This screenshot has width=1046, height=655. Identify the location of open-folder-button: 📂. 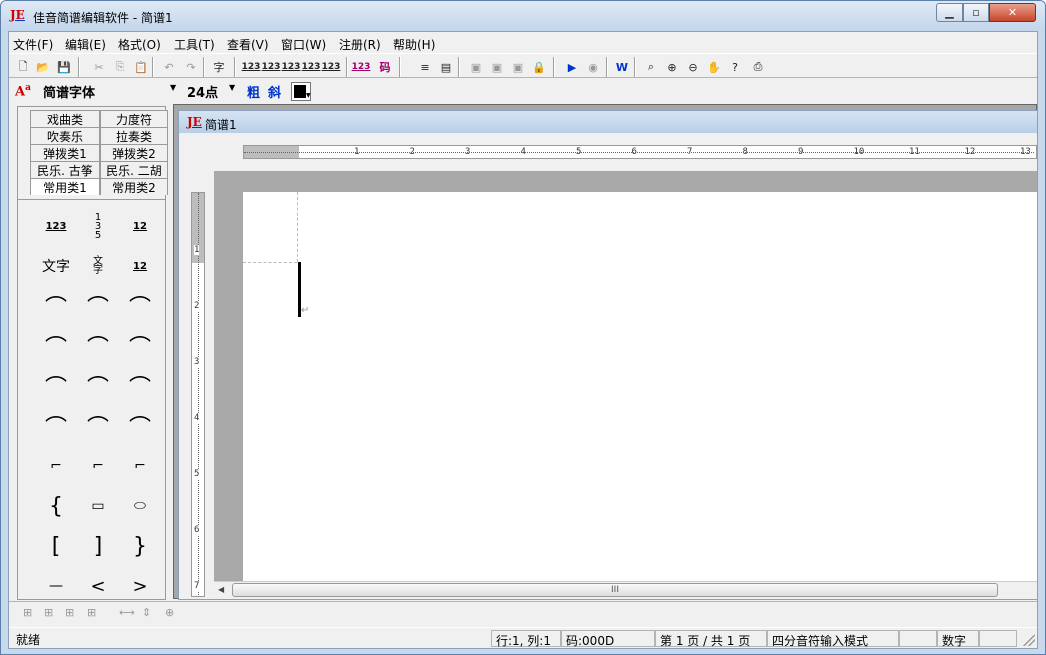
(43, 67).